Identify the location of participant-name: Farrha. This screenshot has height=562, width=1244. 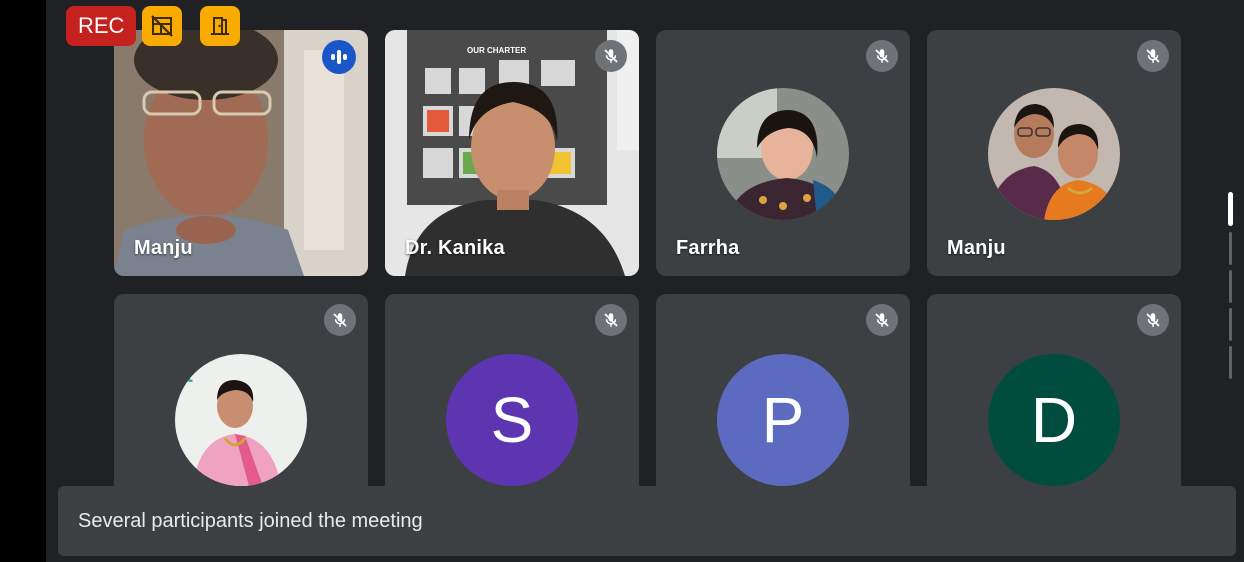
(708, 248).